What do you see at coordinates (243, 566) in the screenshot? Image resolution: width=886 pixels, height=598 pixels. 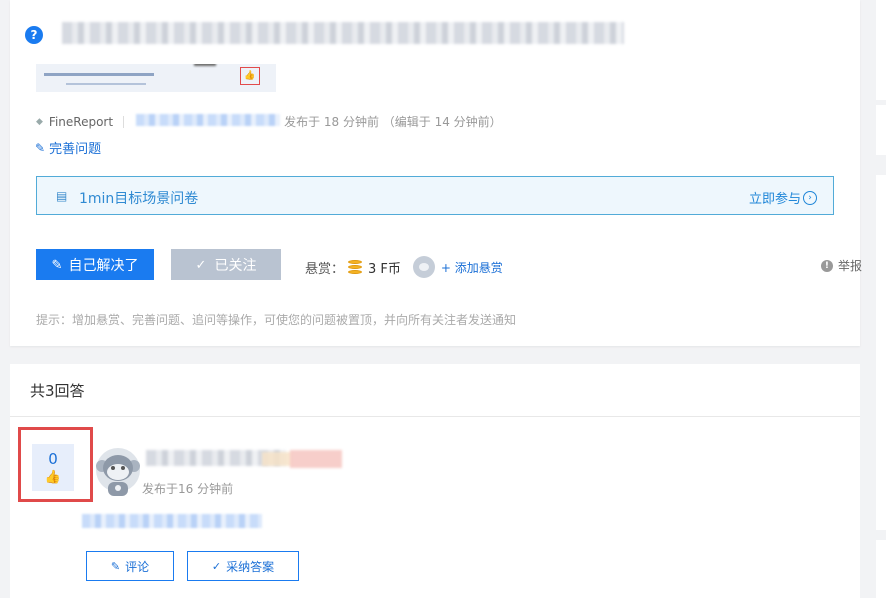 I see `accept-answer-button: ✓ 采纳答案` at bounding box center [243, 566].